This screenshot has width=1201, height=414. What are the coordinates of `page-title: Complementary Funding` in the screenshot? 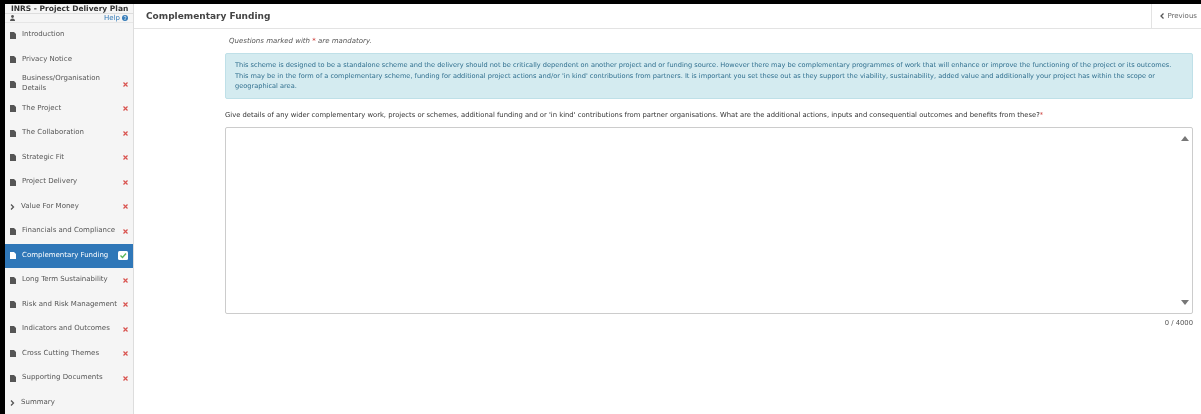 It's located at (208, 16).